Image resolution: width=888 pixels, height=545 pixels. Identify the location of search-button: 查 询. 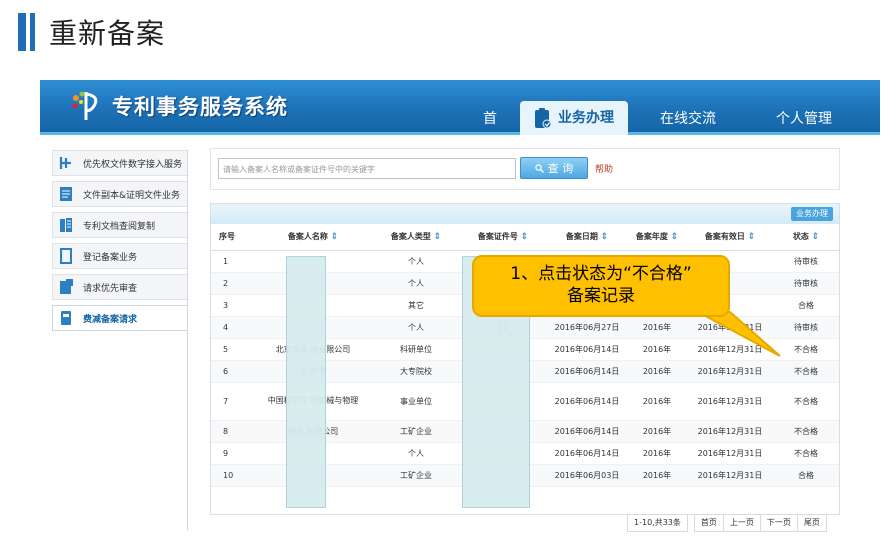
(554, 168).